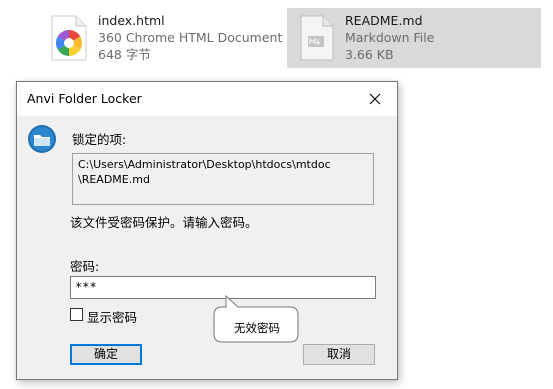  I want to click on file-size: 648 字节, so click(124, 54).